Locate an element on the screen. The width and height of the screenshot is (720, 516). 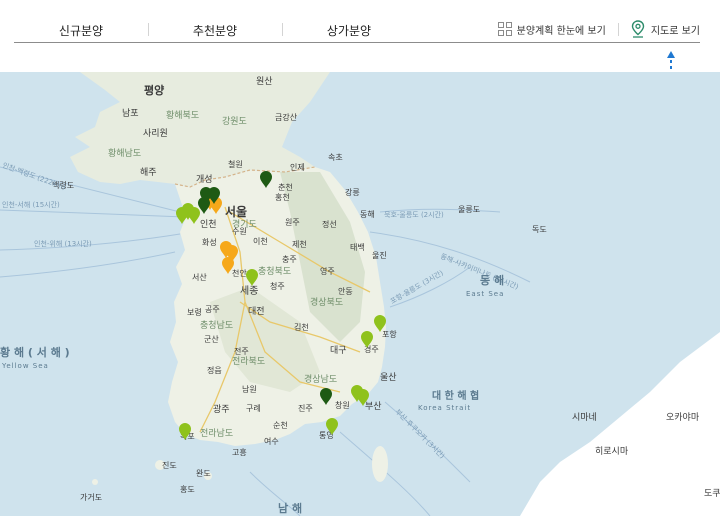
map-label: 남원 is located at coordinates (249, 389).